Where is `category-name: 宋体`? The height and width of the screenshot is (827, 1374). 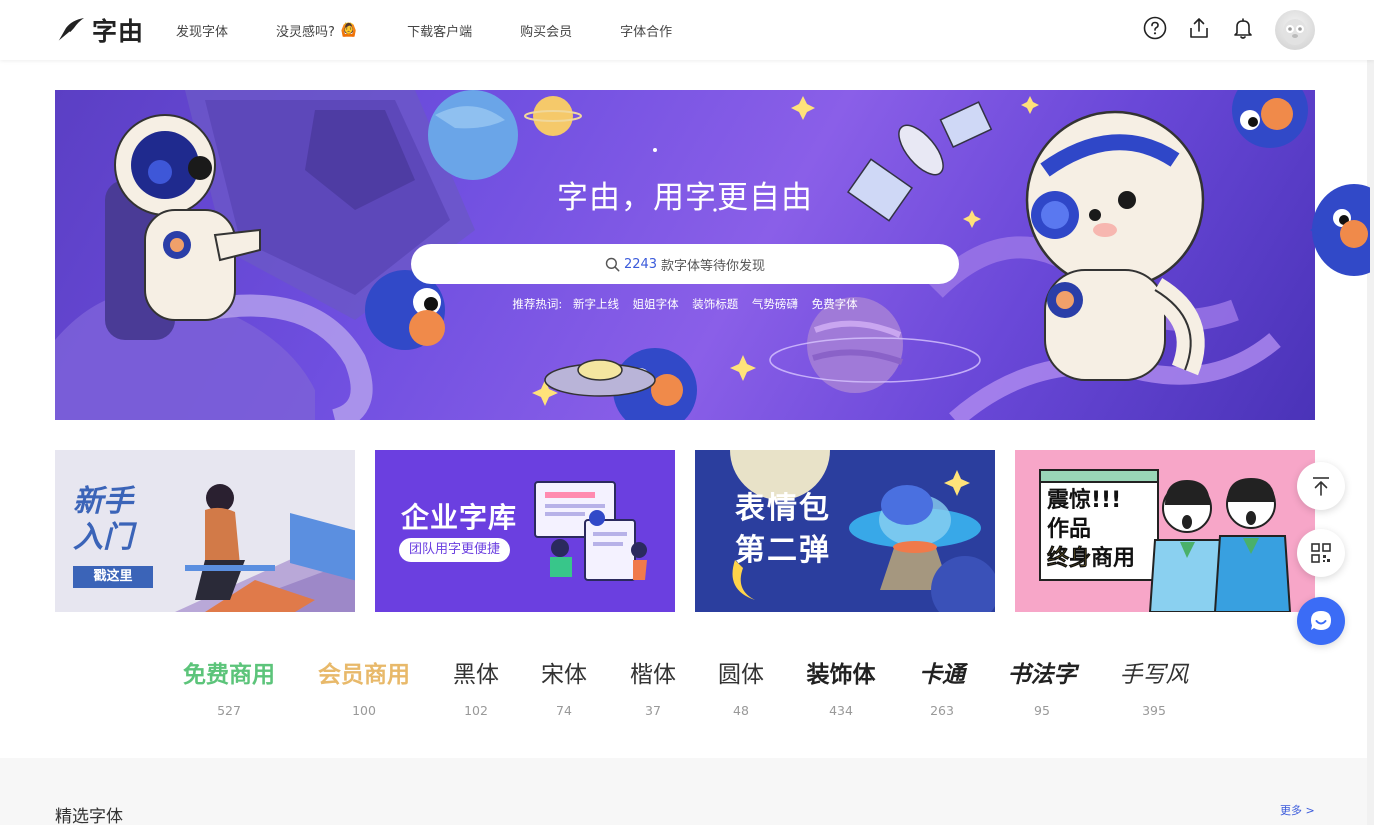
category-name: 宋体 is located at coordinates (564, 675).